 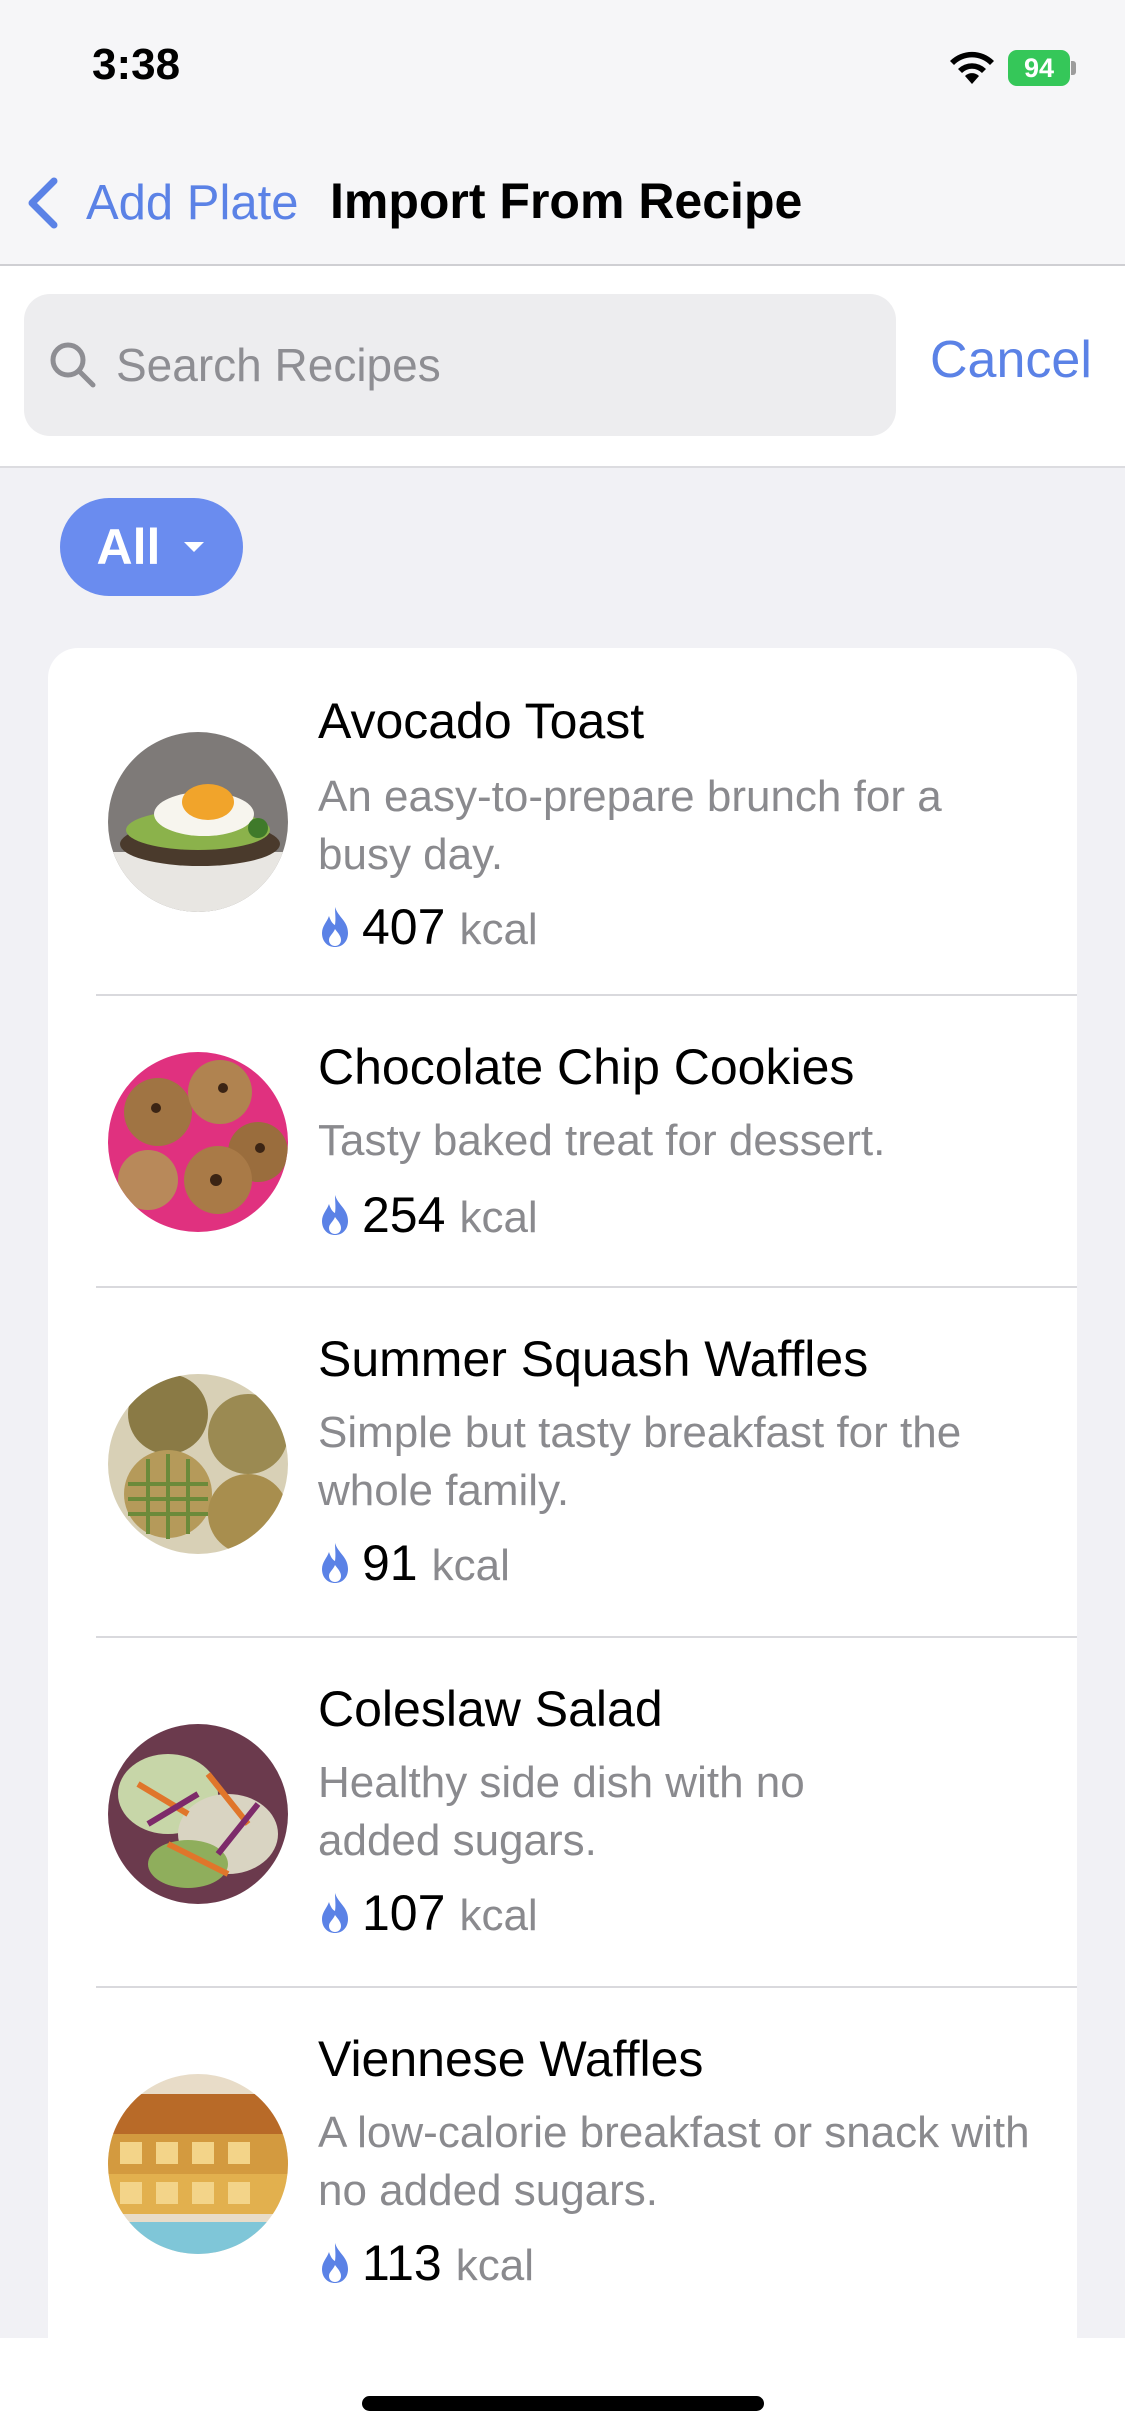 I want to click on navigation-bar: Add Plate Import From Recipe, so click(x=562, y=203).